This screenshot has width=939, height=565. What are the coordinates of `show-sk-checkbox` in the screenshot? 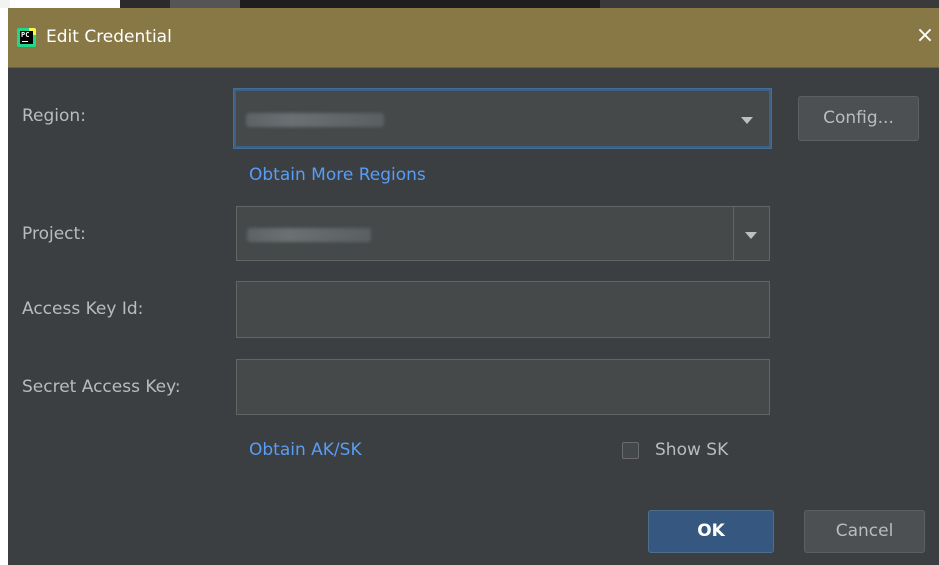 It's located at (630, 450).